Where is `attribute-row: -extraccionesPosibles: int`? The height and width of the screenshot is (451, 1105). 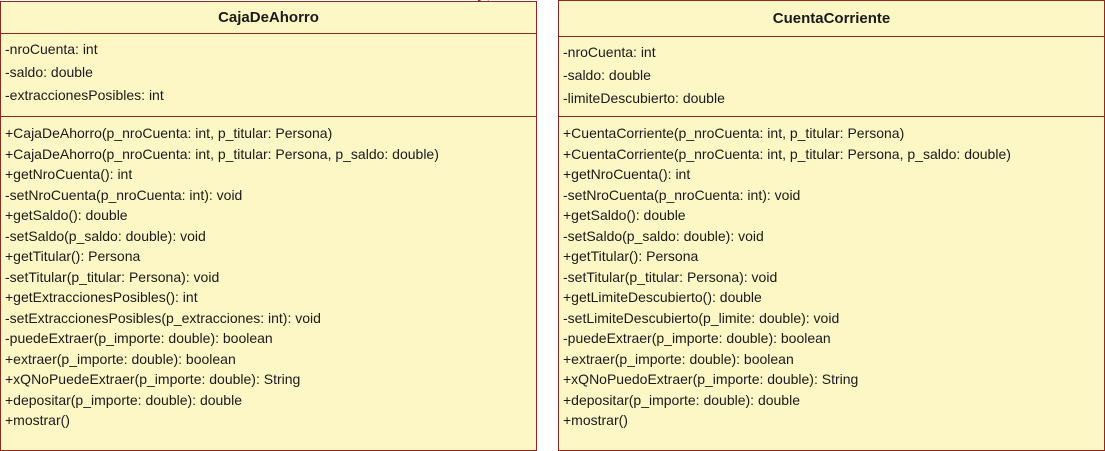
attribute-row: -extraccionesPosibles: int is located at coordinates (84, 95).